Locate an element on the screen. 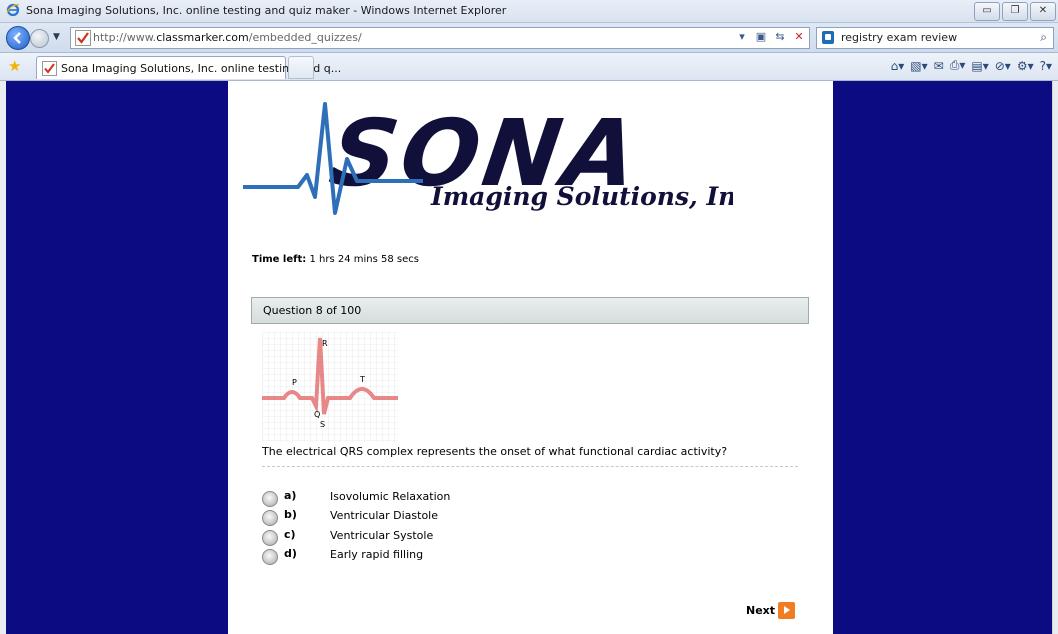 This screenshot has width=1058, height=634. search-query: registry exam review is located at coordinates (899, 37).